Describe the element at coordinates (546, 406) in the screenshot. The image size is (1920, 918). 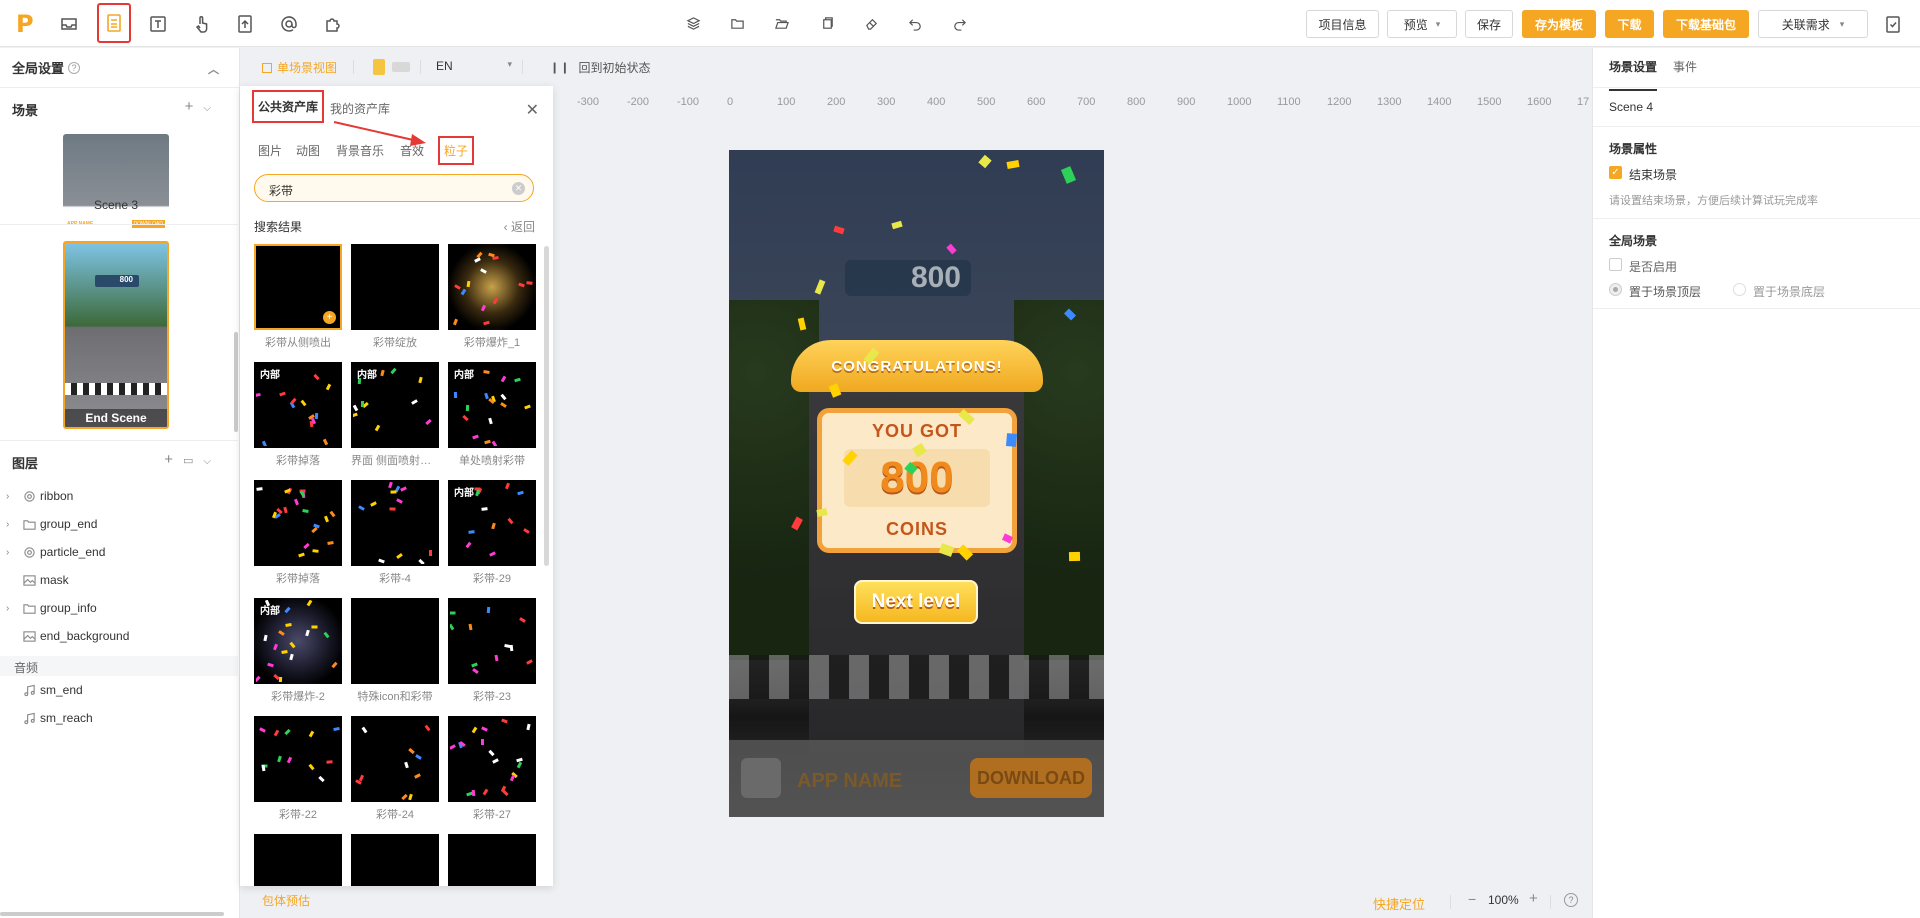
I see `asset-scrollbar` at that location.